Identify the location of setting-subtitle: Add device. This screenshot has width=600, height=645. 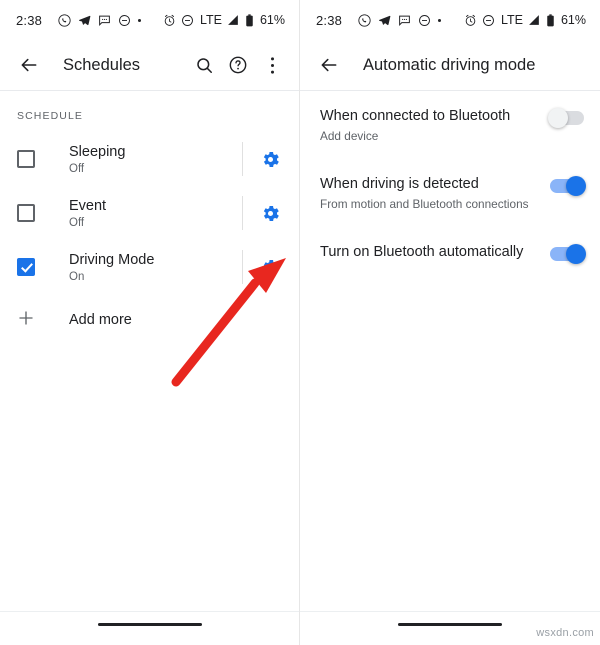
(430, 137).